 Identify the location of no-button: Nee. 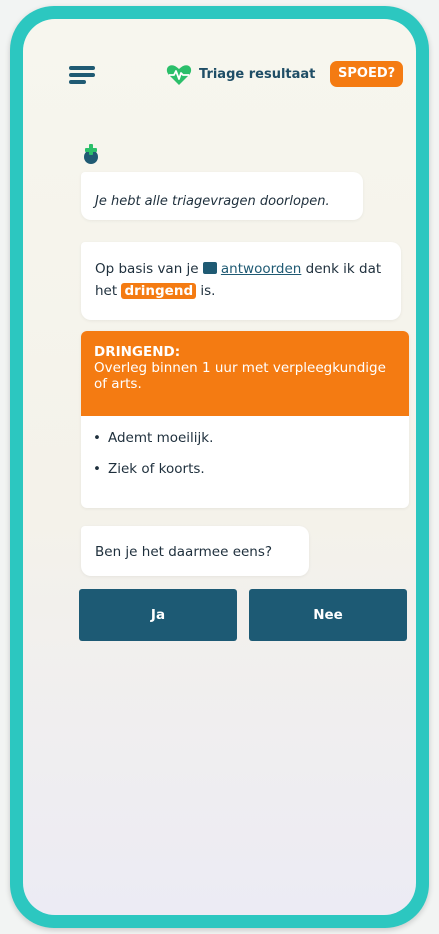
(328, 615).